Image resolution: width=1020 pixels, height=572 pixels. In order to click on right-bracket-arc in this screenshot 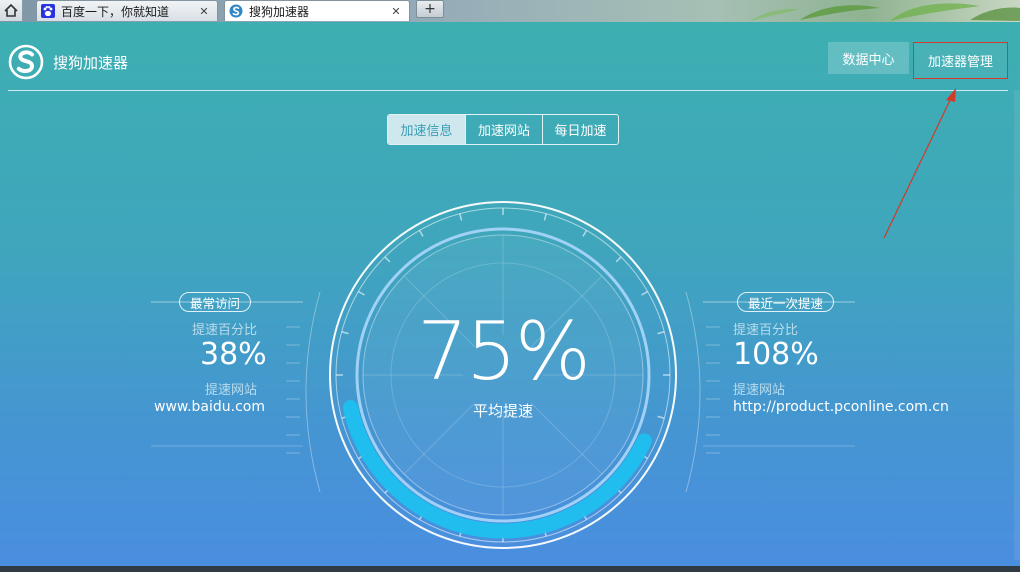, I will do `click(693, 392)`.